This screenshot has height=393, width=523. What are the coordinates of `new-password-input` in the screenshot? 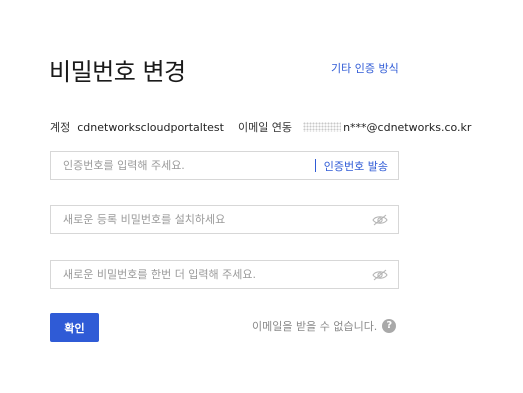 It's located at (211, 219).